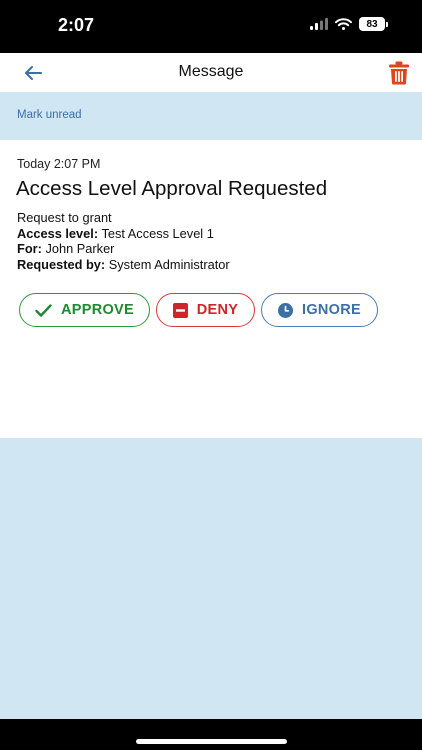 The image size is (422, 750). I want to click on field-requested-by-value: System Administrator, so click(169, 264).